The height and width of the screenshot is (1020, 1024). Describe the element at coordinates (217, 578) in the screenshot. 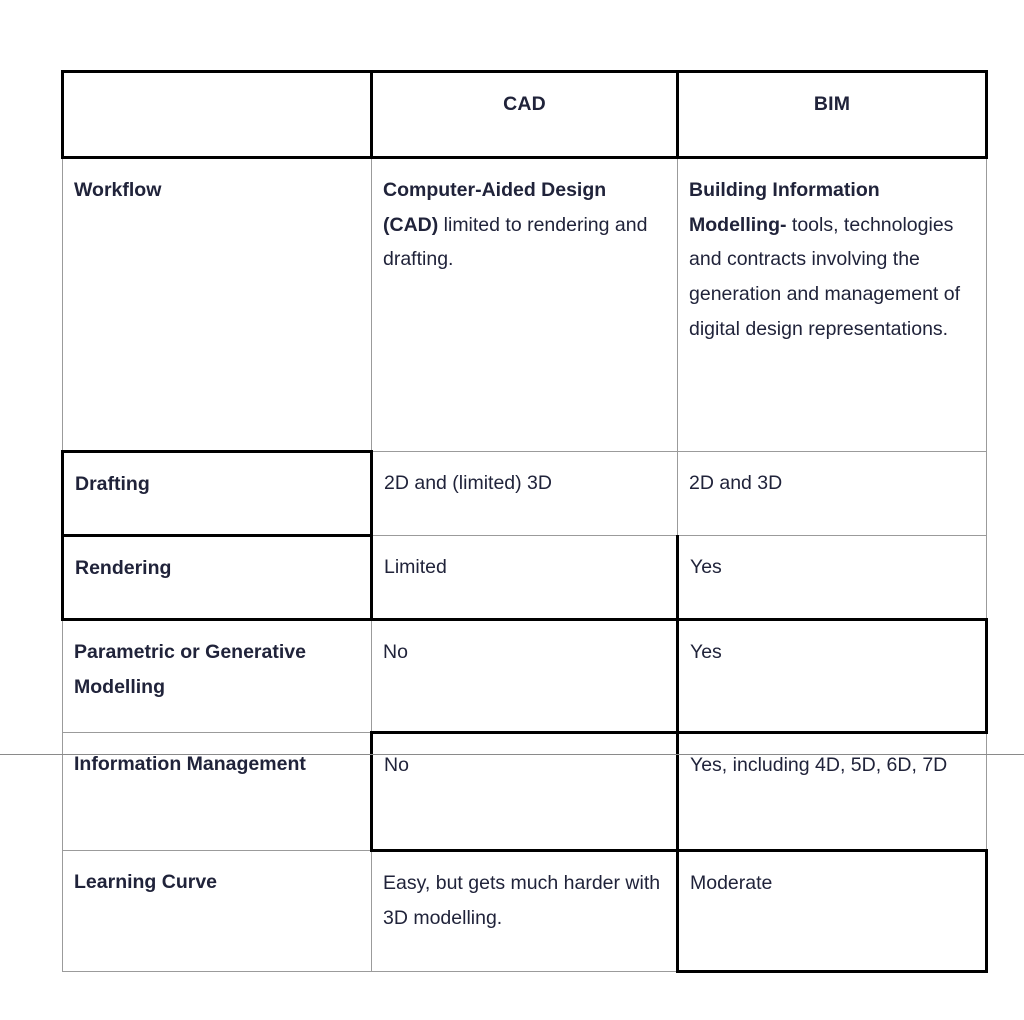

I see `row-label-rendering: Rendering` at that location.